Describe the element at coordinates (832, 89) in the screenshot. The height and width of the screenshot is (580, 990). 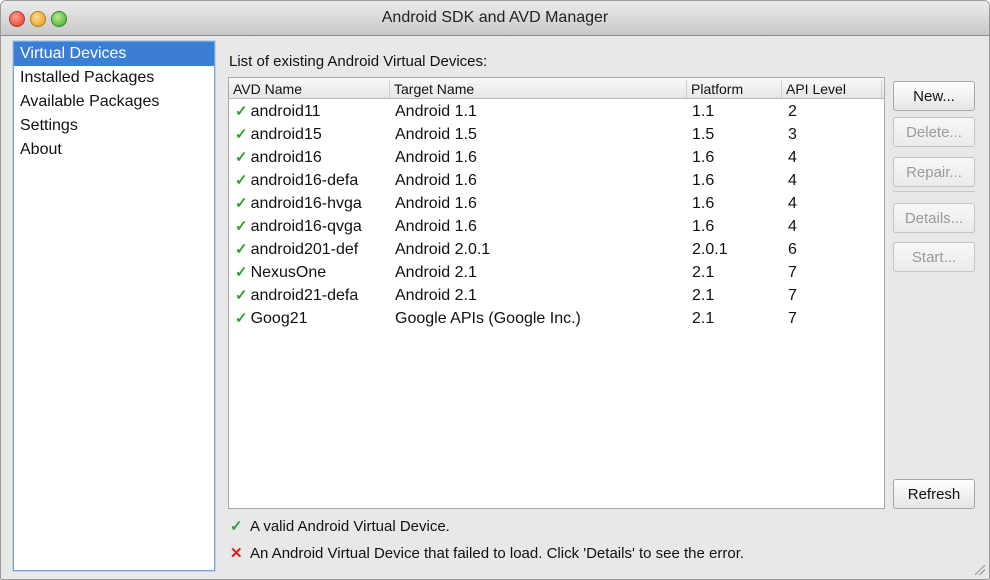
I see `column-header-api-level: API Level` at that location.